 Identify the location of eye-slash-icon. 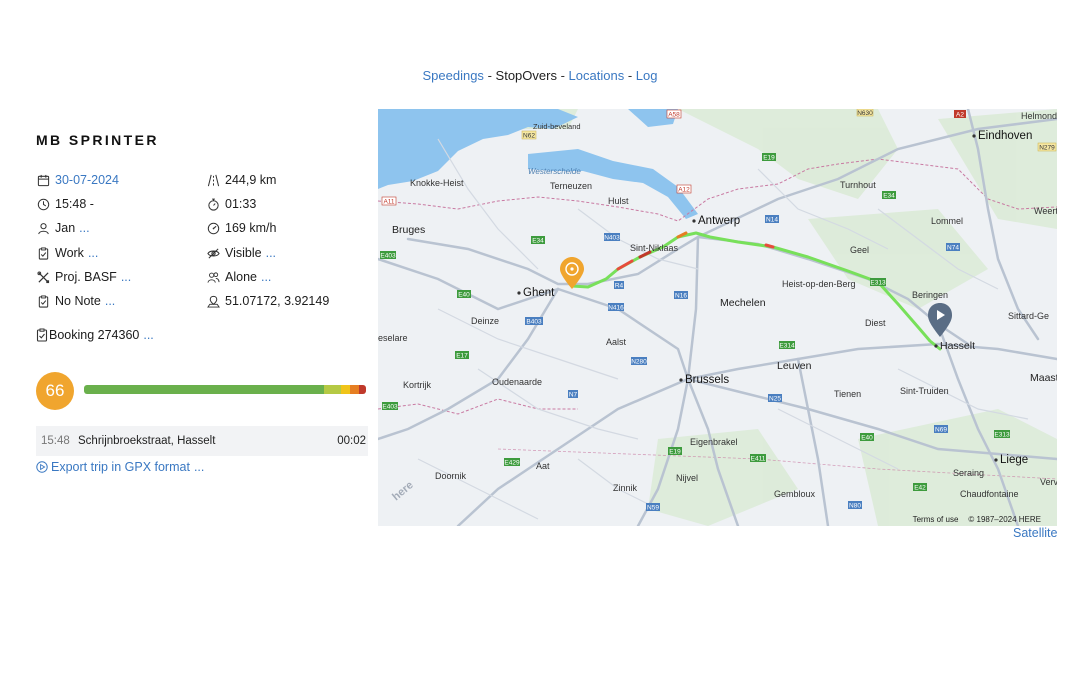
(213, 253).